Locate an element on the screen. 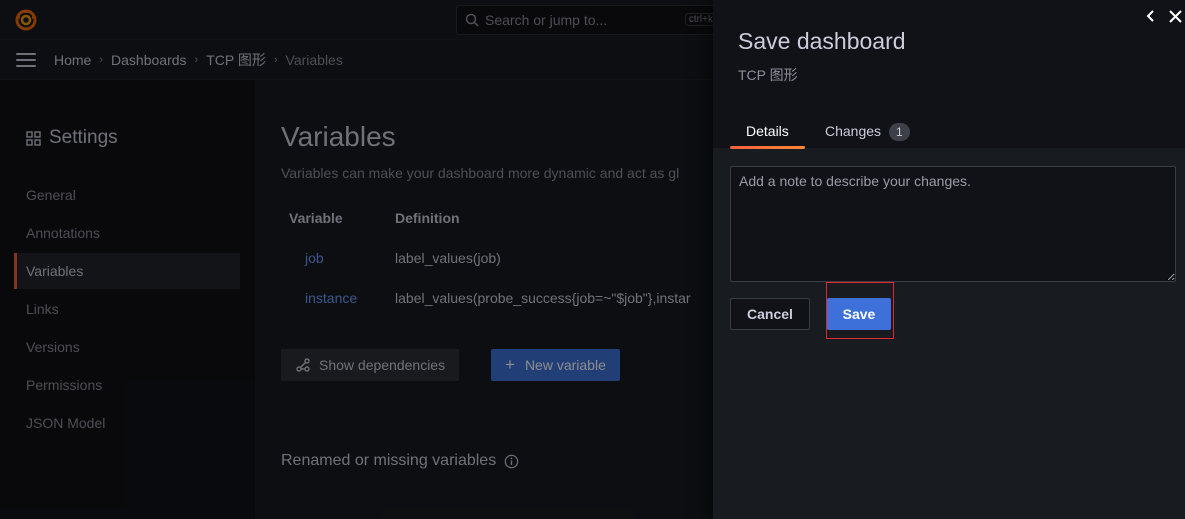 This screenshot has width=1185, height=519. changes-count-badge: 1 is located at coordinates (899, 132).